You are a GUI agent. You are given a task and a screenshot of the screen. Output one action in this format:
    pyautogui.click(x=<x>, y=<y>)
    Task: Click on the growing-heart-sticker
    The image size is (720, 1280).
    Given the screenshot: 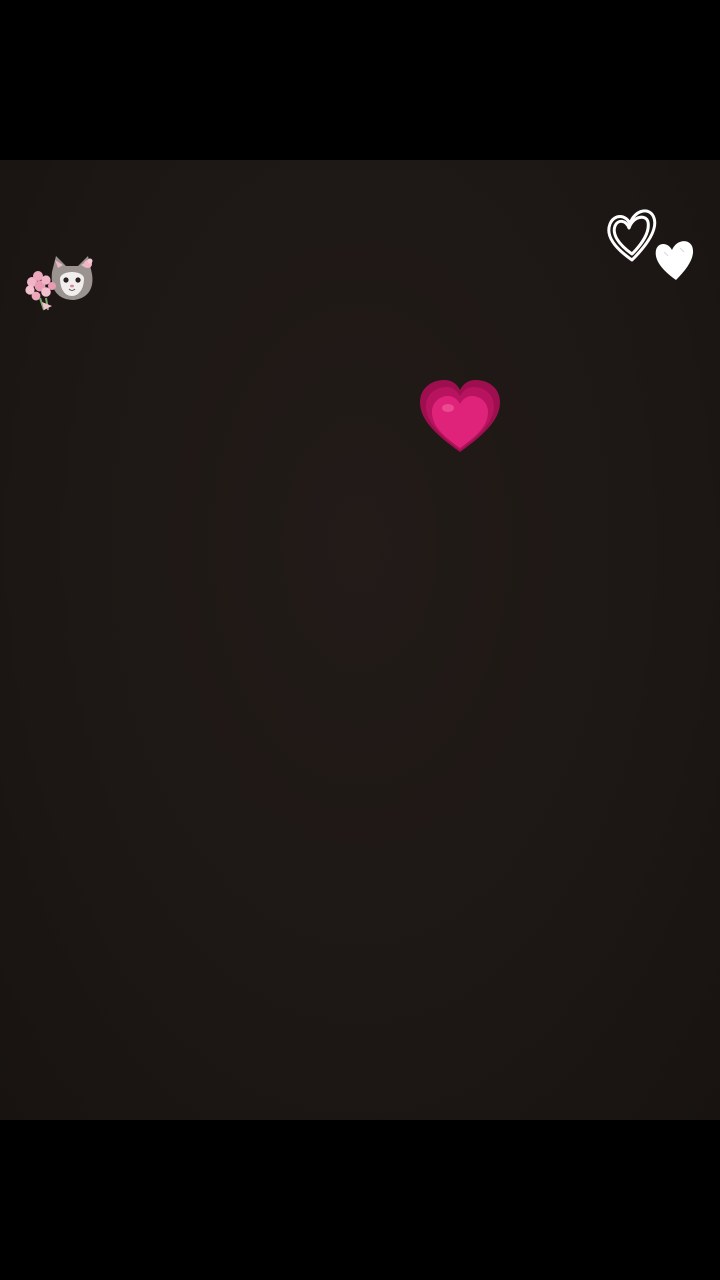 What is the action you would take?
    pyautogui.click(x=460, y=417)
    